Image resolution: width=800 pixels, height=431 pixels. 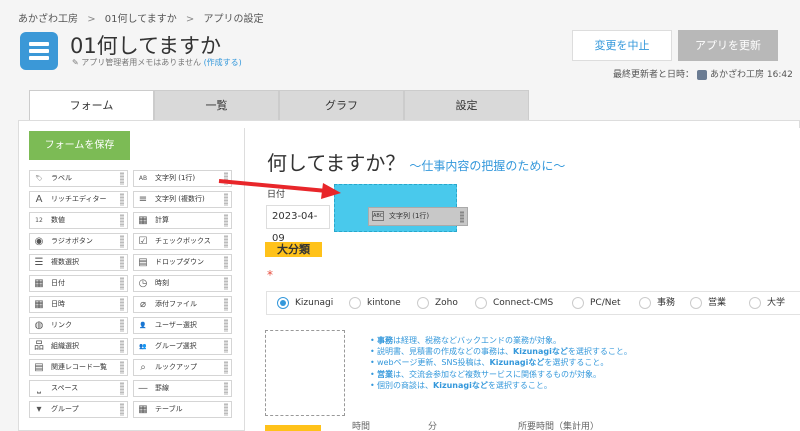 I want to click on memo-text: アプリ管理者用メモはありません, so click(x=141, y=62).